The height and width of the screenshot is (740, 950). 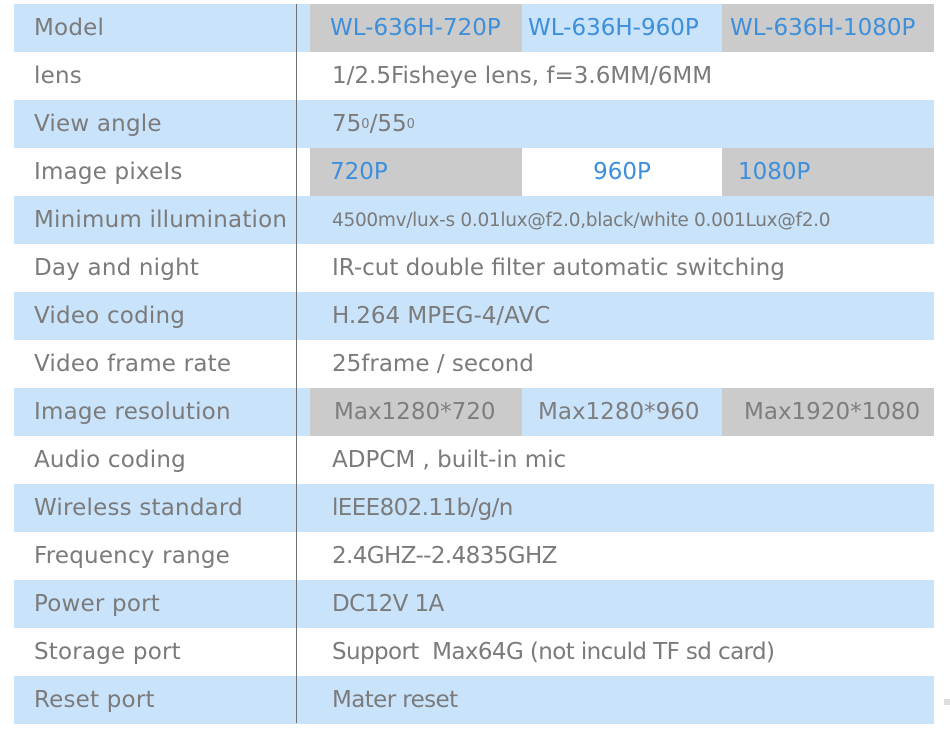 I want to click on spec-value: Support Max64G (not inculd TF sd card), so click(x=553, y=652).